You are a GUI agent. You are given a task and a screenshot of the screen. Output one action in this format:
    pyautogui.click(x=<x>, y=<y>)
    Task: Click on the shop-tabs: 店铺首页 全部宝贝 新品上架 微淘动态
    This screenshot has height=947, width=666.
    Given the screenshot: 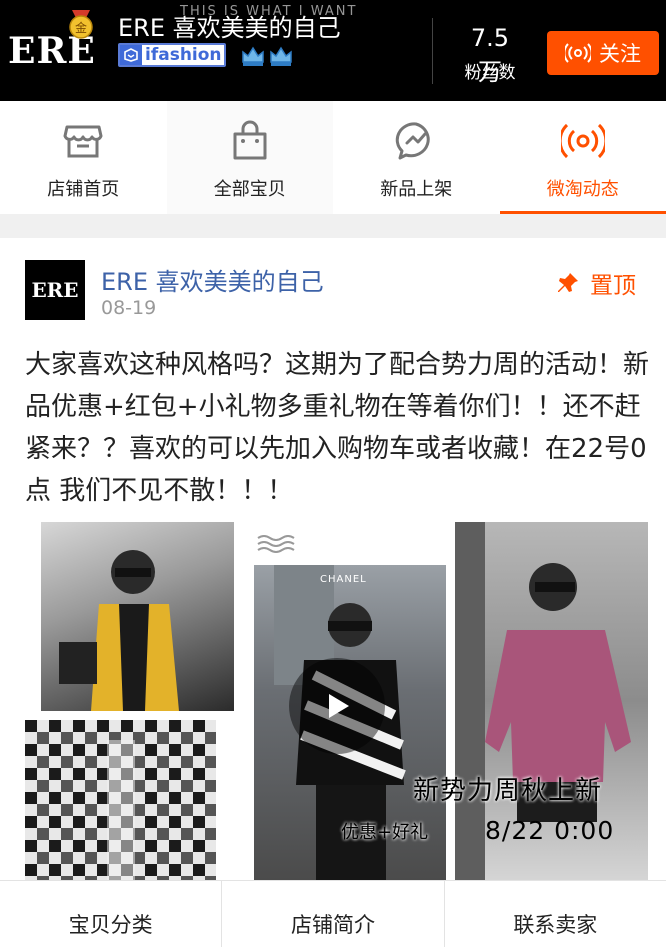 What is the action you would take?
    pyautogui.click(x=333, y=157)
    